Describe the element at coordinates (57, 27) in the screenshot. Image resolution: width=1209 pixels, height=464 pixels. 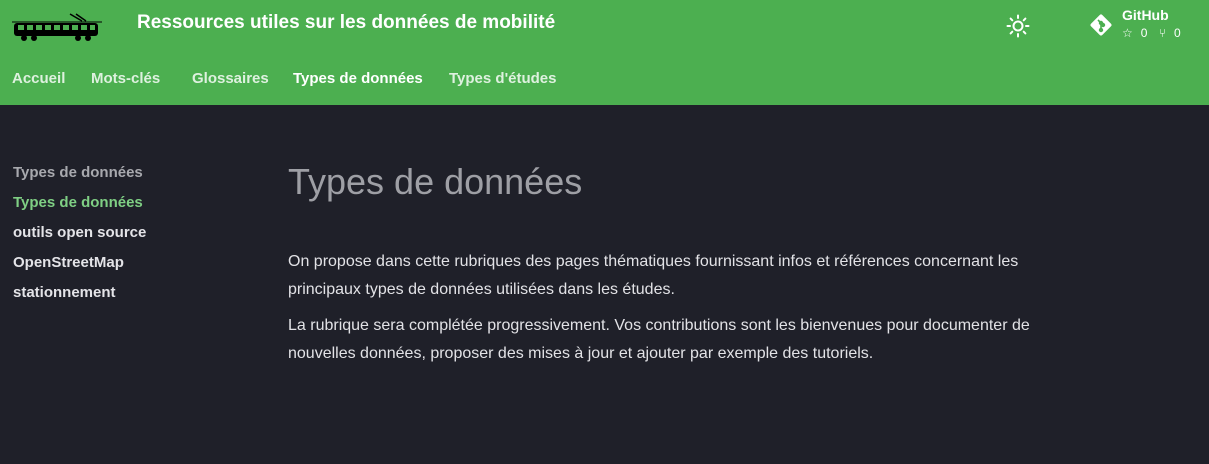
I see `tram-icon` at that location.